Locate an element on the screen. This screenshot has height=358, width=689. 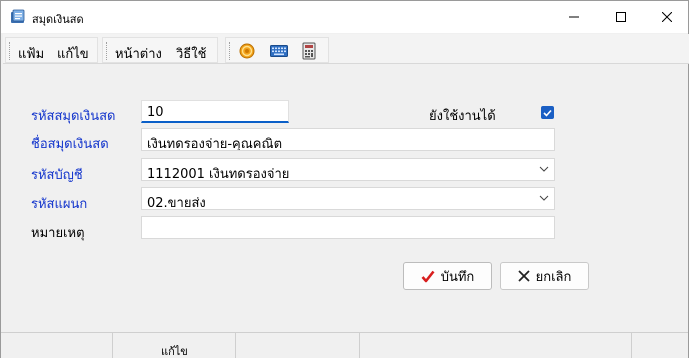
app-icon is located at coordinates (18, 16).